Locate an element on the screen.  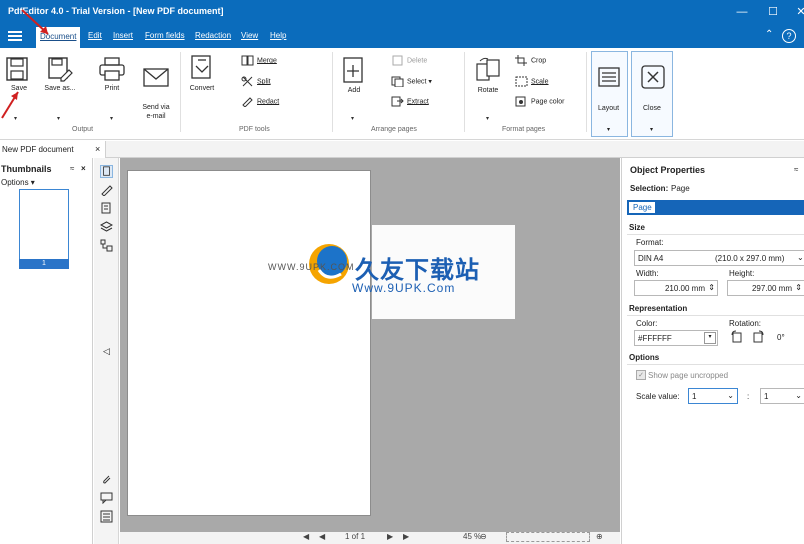
page-thumbnail is located at coordinates (44, 229).